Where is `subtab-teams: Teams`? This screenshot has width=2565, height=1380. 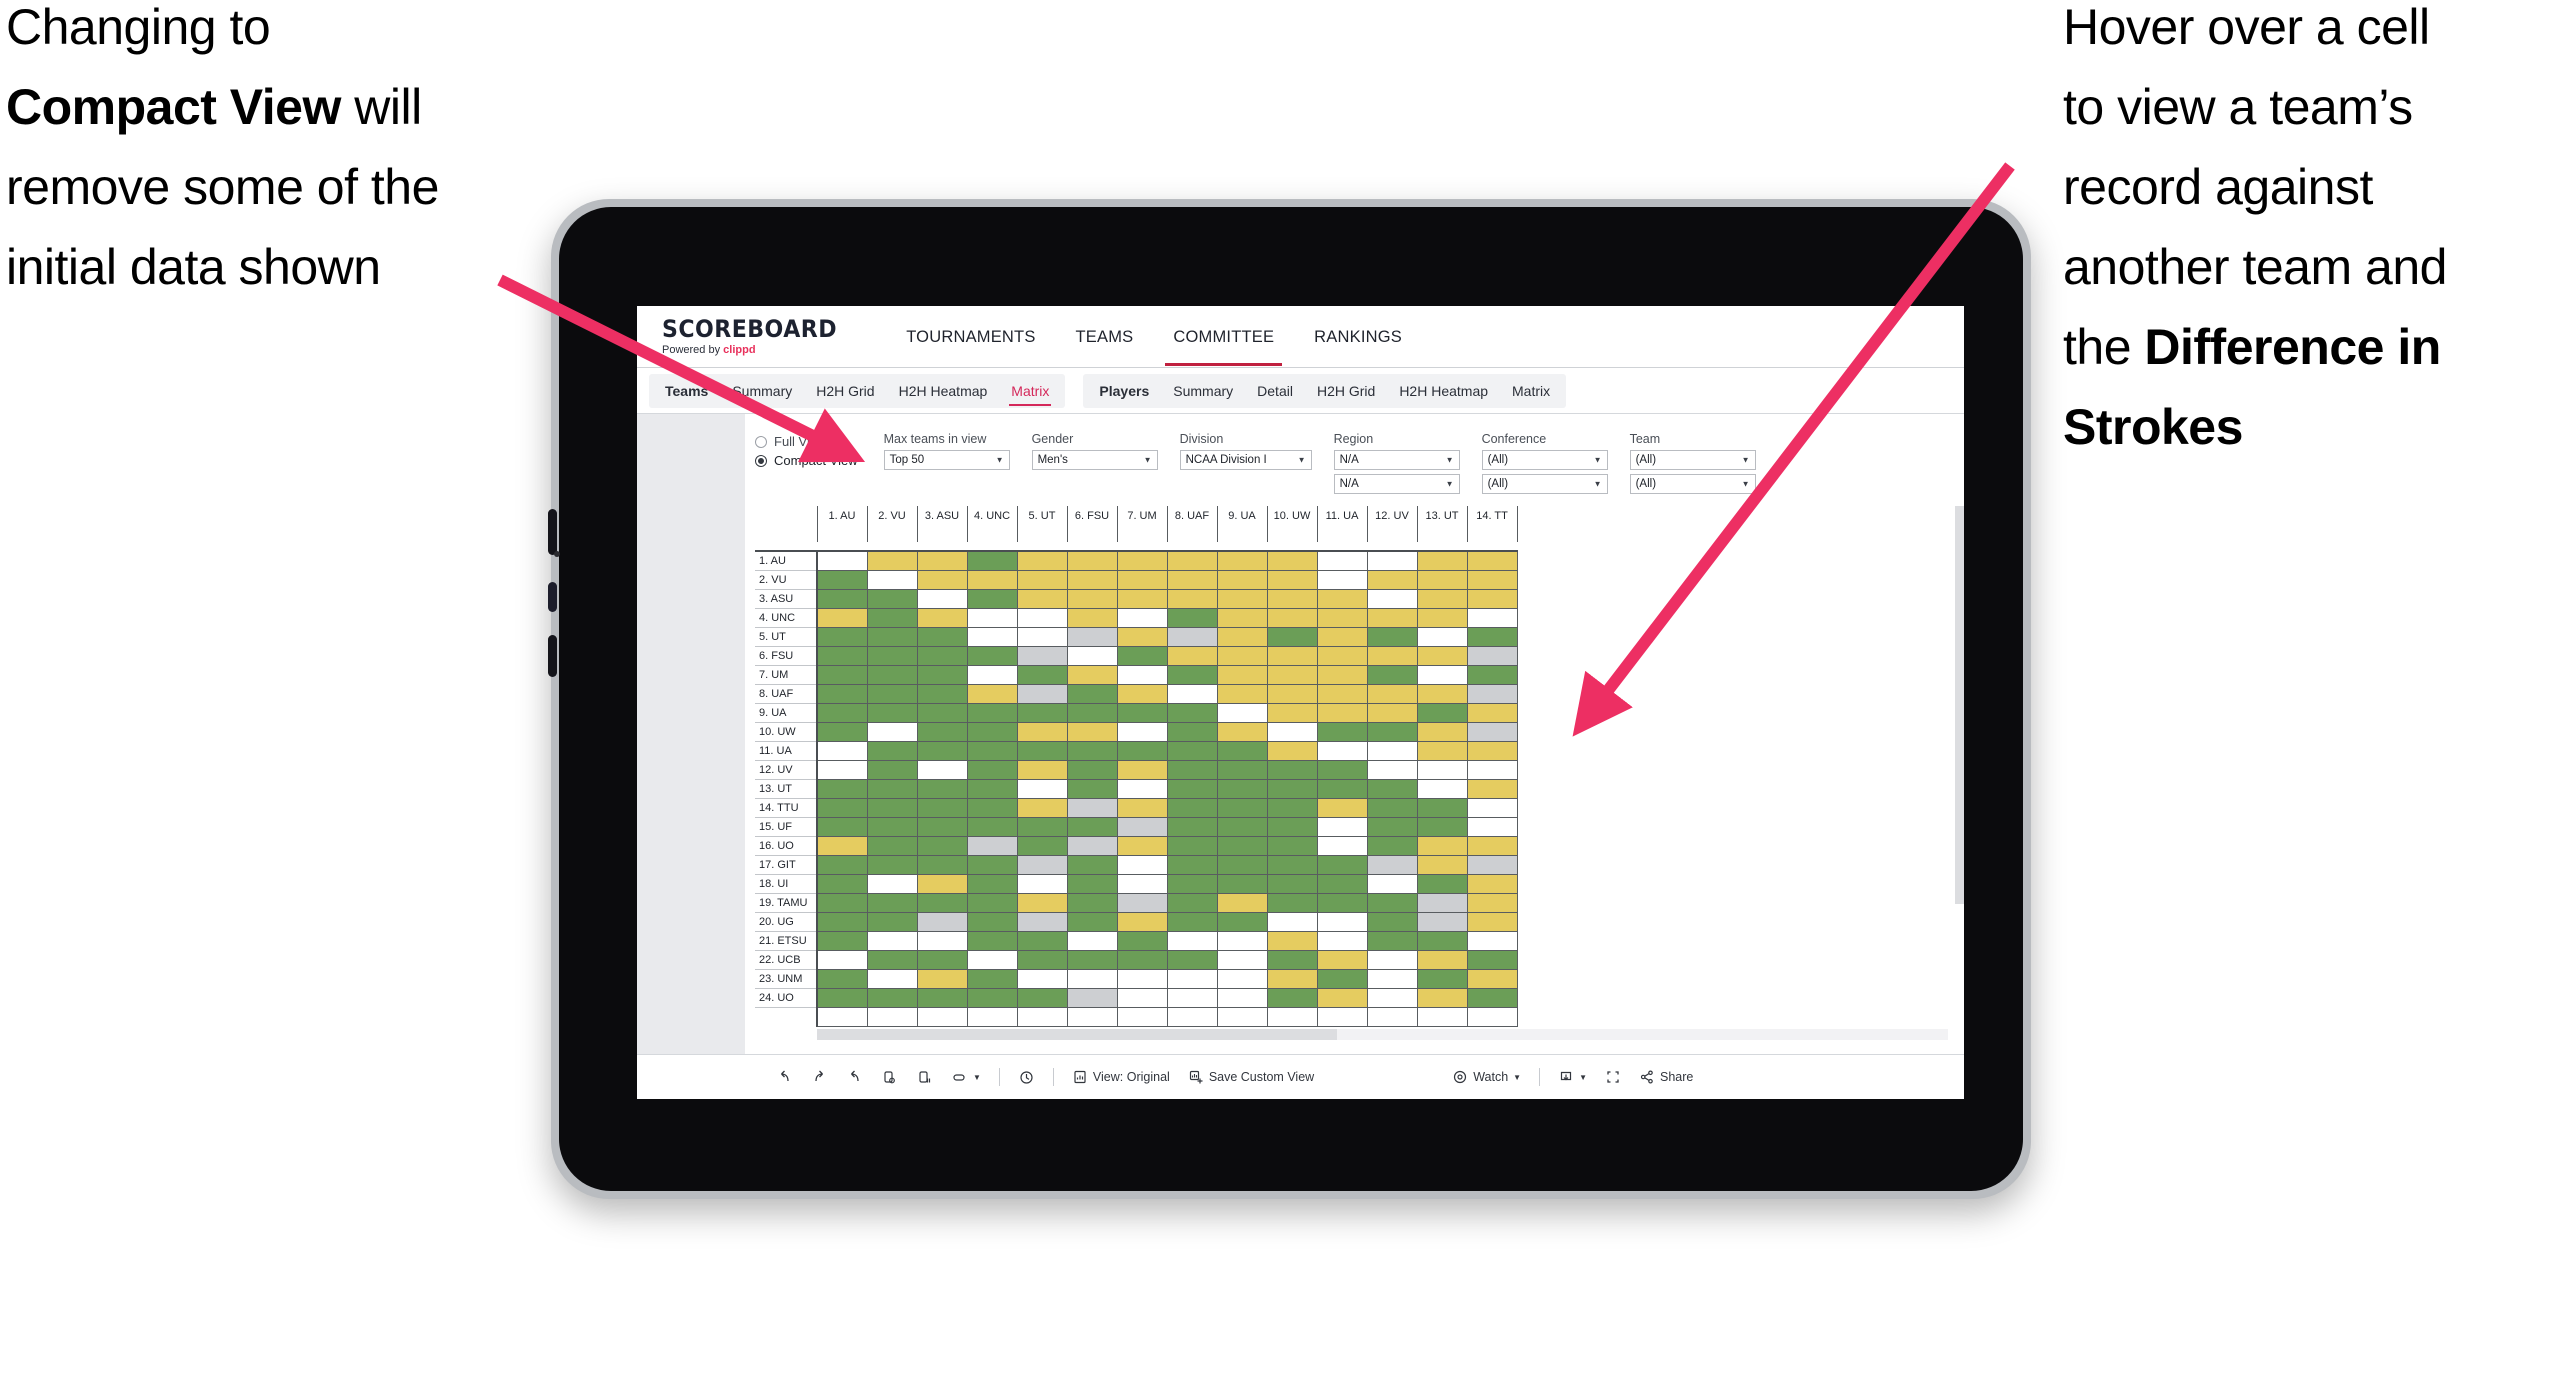
subtab-teams: Teams is located at coordinates (686, 391).